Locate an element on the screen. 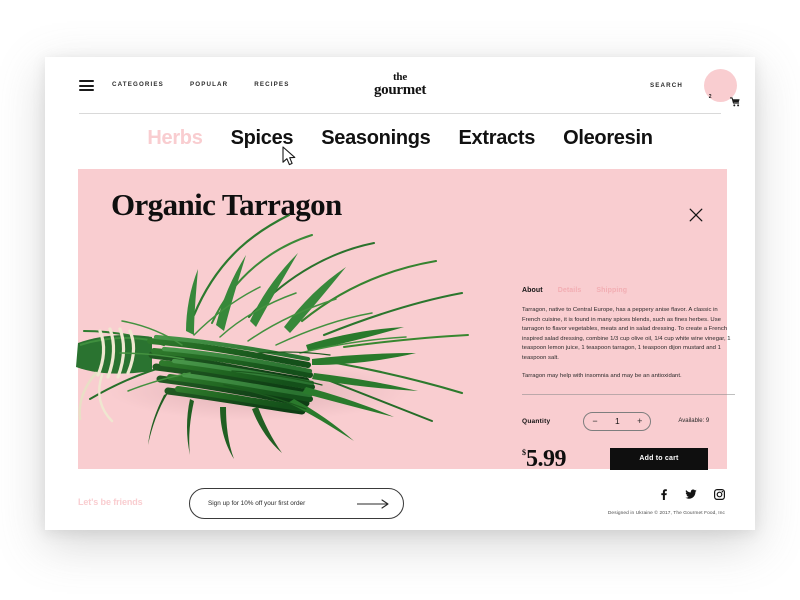 The image size is (800, 600). search-button: SEARCH is located at coordinates (666, 85).